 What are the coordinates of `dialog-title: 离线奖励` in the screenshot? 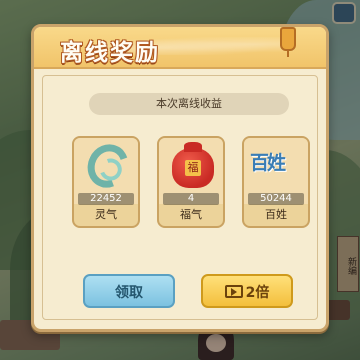 It's located at (110, 52).